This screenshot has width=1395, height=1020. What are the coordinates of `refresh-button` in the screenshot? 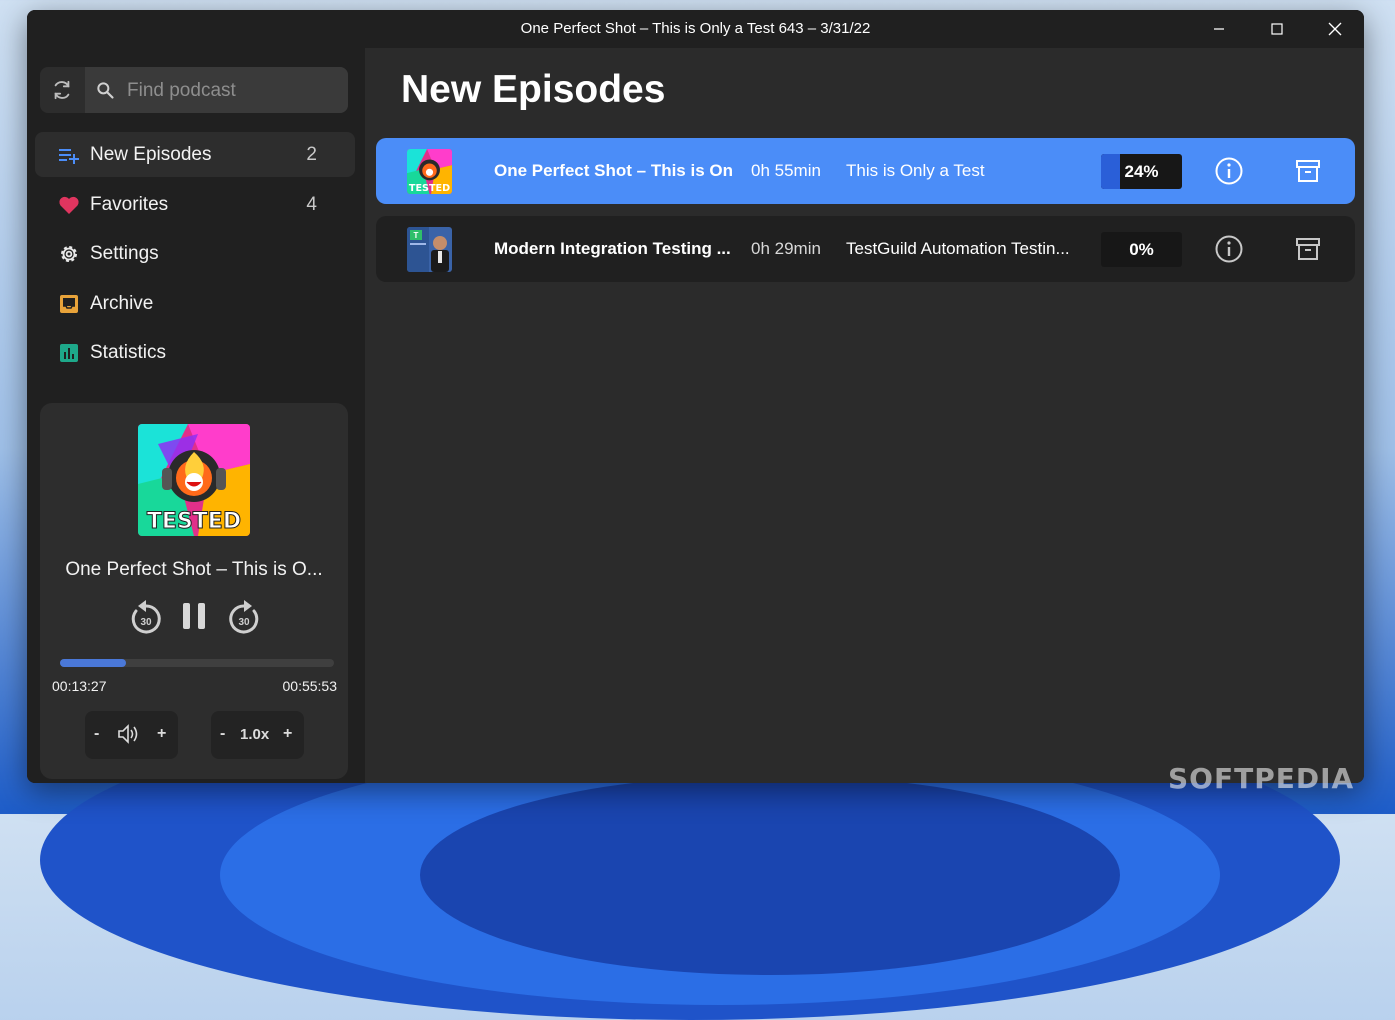 It's located at (62, 90).